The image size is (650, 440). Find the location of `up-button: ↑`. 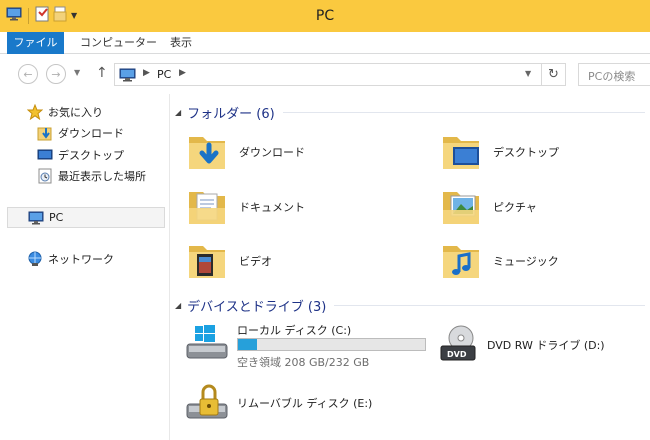

up-button: ↑ is located at coordinates (102, 73).